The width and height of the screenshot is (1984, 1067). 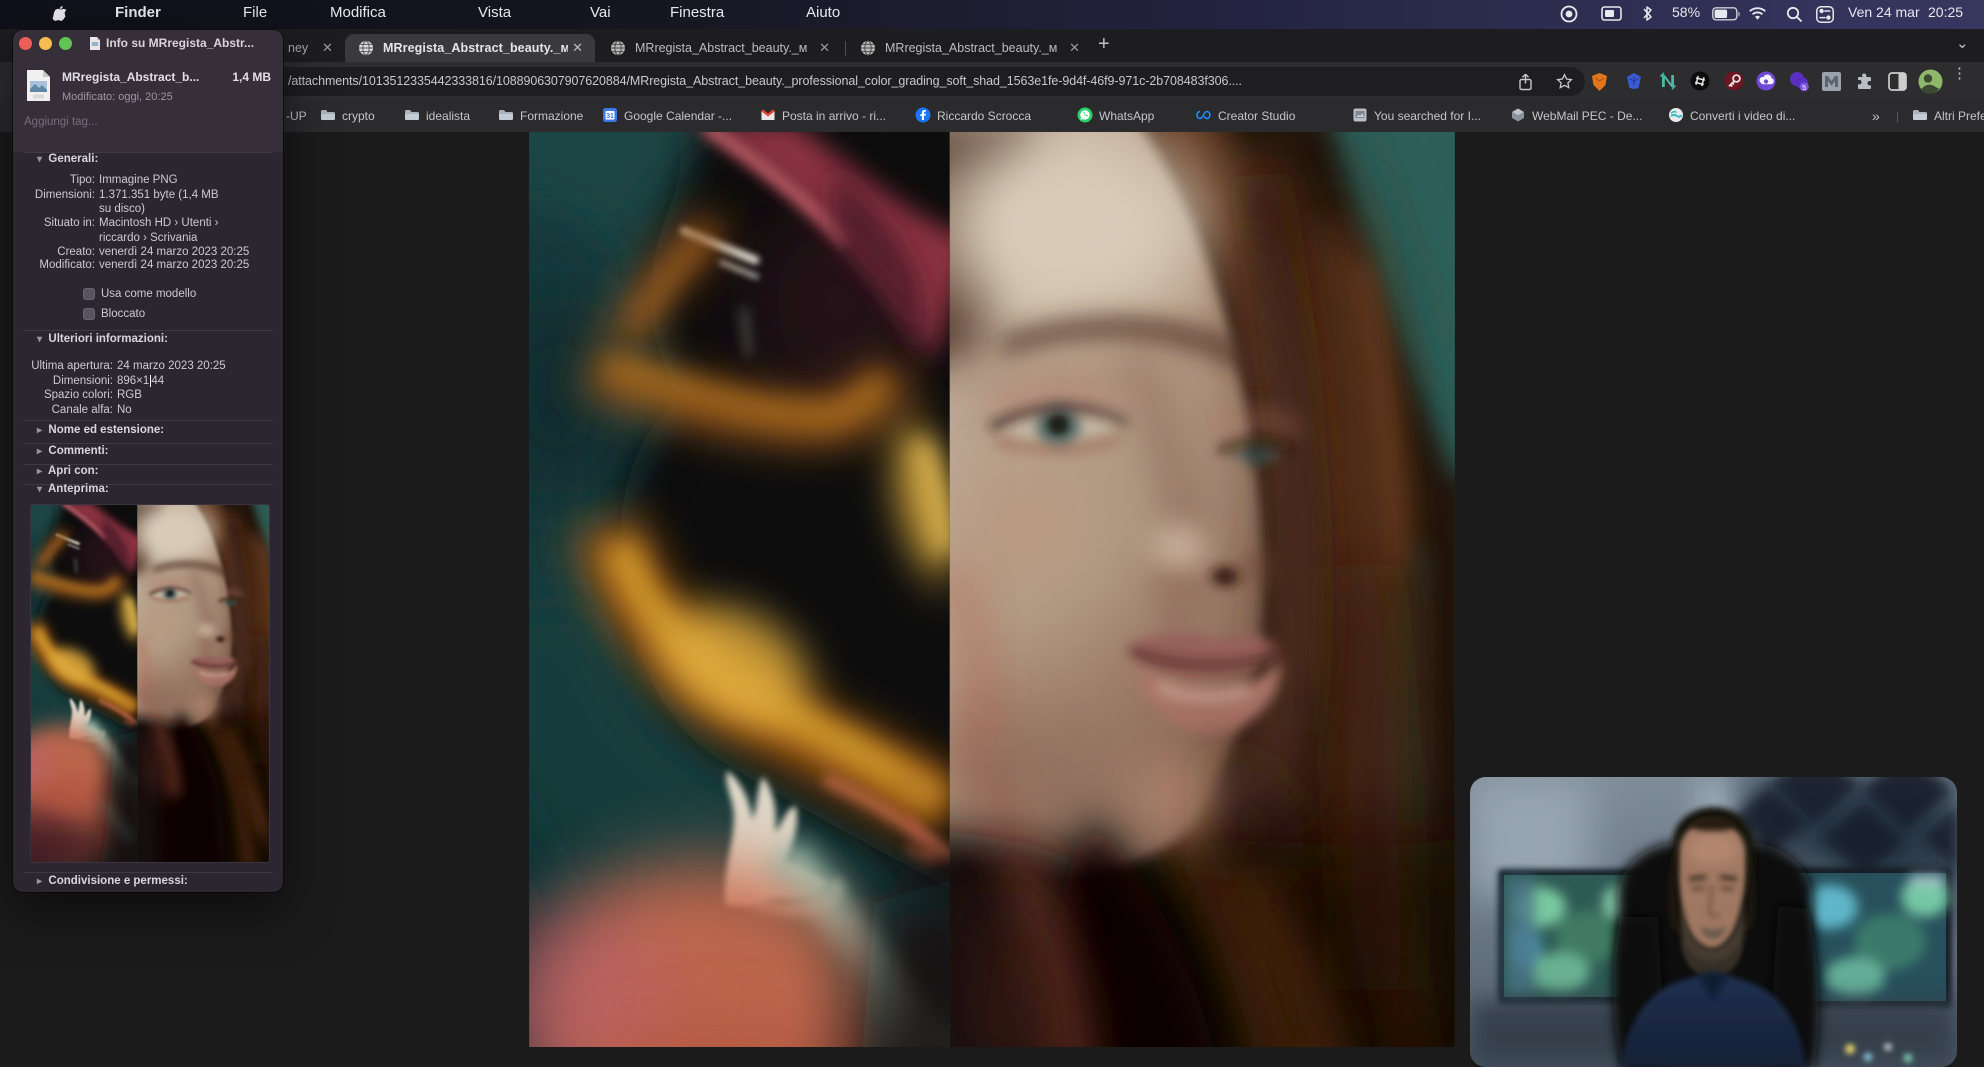 What do you see at coordinates (1804, 87) in the screenshot?
I see `svg-text: 5` at bounding box center [1804, 87].